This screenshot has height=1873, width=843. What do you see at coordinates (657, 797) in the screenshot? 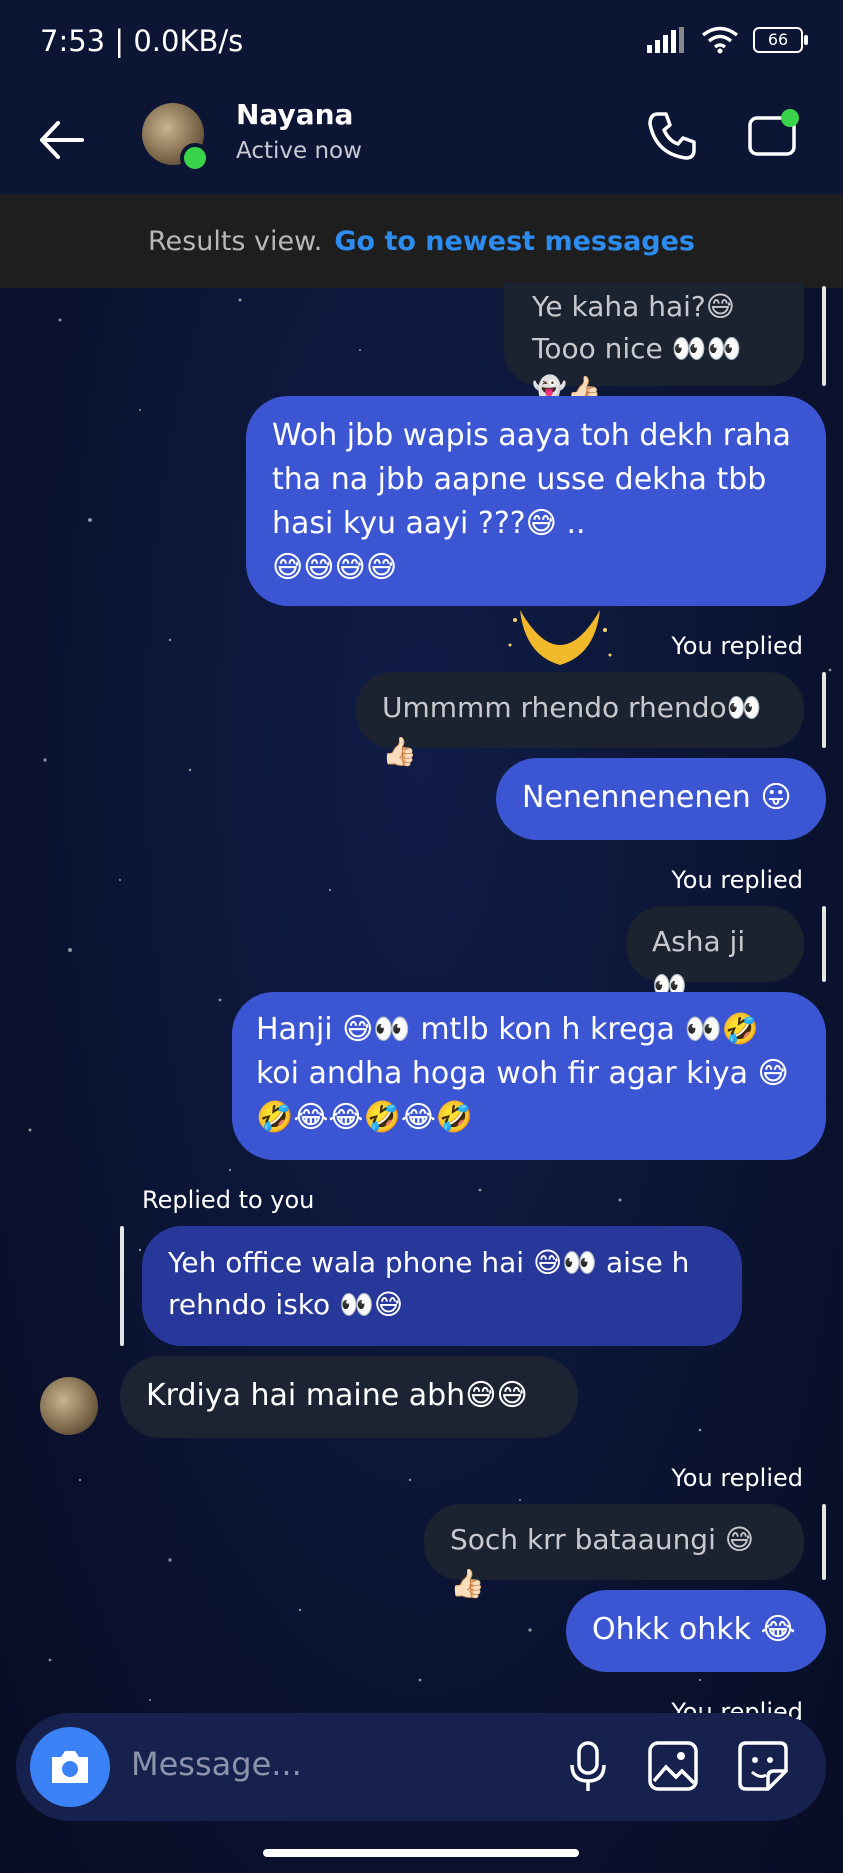
I see `message-text: Nenennenenen 😛` at bounding box center [657, 797].